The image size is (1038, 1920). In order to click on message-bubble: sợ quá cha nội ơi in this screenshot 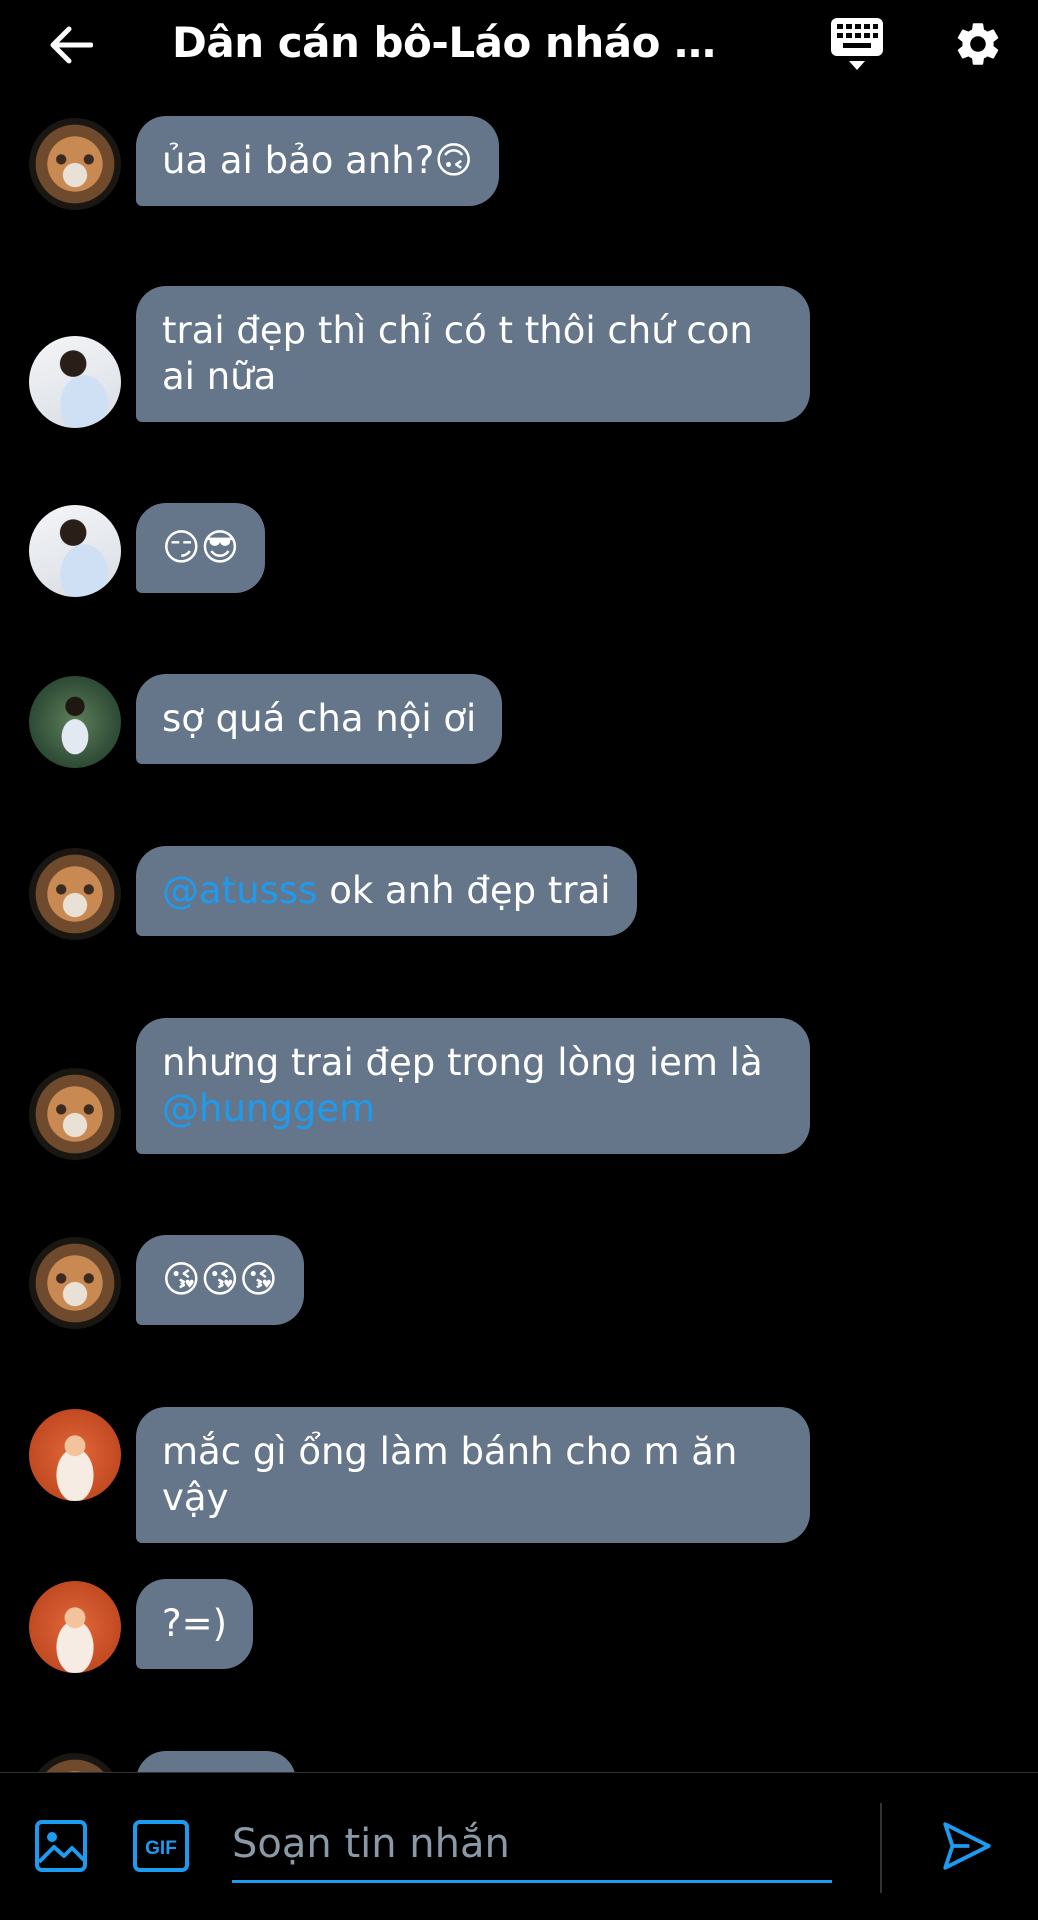, I will do `click(319, 719)`.